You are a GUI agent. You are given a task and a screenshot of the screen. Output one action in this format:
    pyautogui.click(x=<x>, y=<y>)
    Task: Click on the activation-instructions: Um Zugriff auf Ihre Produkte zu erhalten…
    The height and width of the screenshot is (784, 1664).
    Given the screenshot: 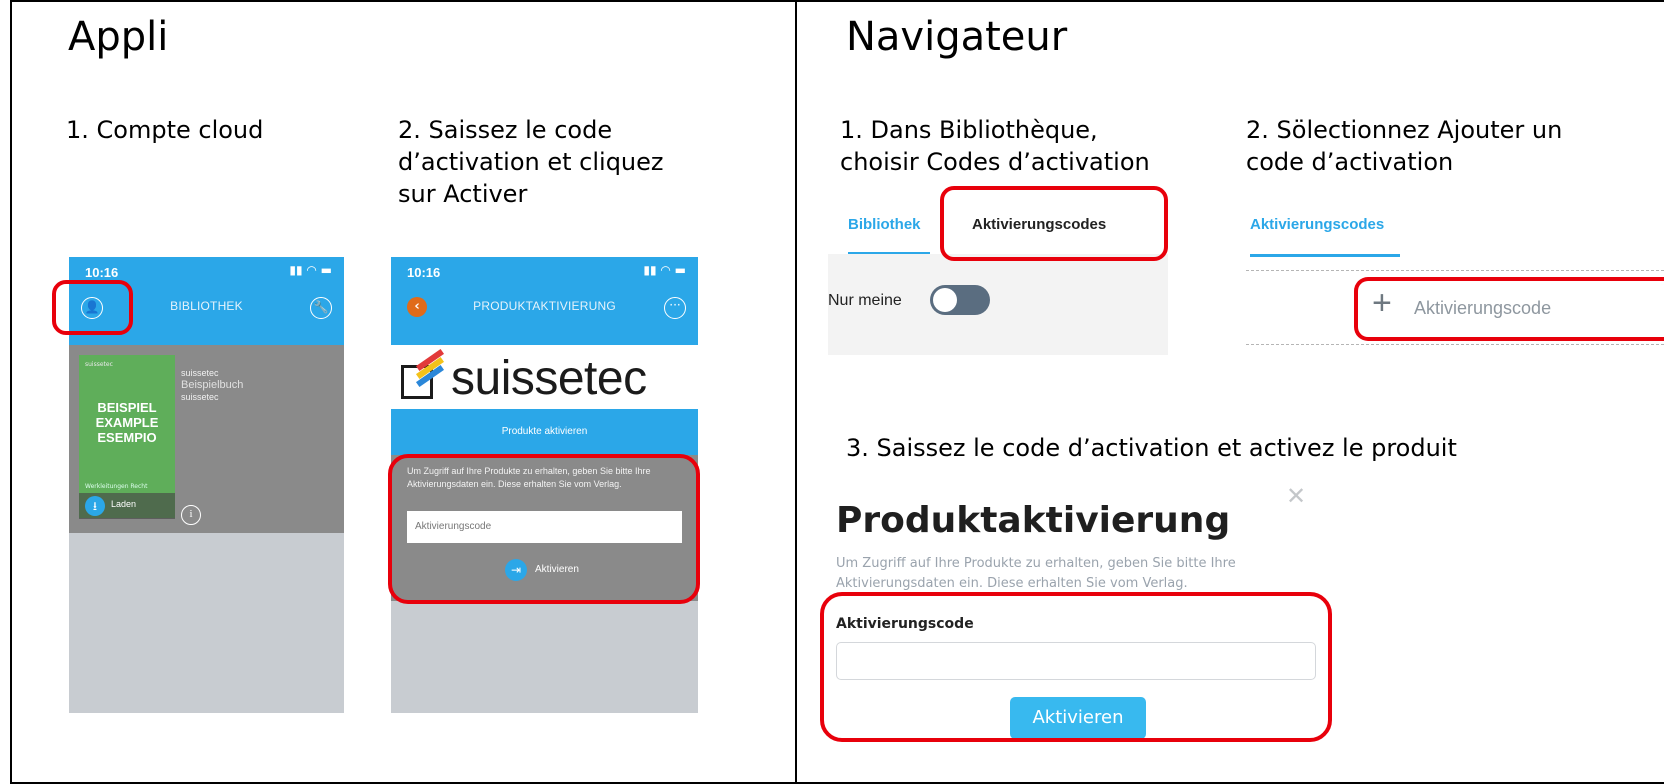 What is the action you would take?
    pyautogui.click(x=529, y=477)
    